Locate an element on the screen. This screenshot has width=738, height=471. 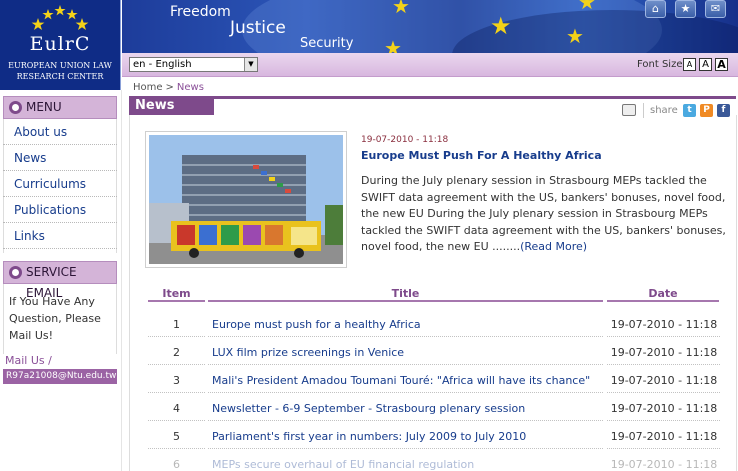
toolbar: en - English ▼ Font Size A A A is located at coordinates (430, 65).